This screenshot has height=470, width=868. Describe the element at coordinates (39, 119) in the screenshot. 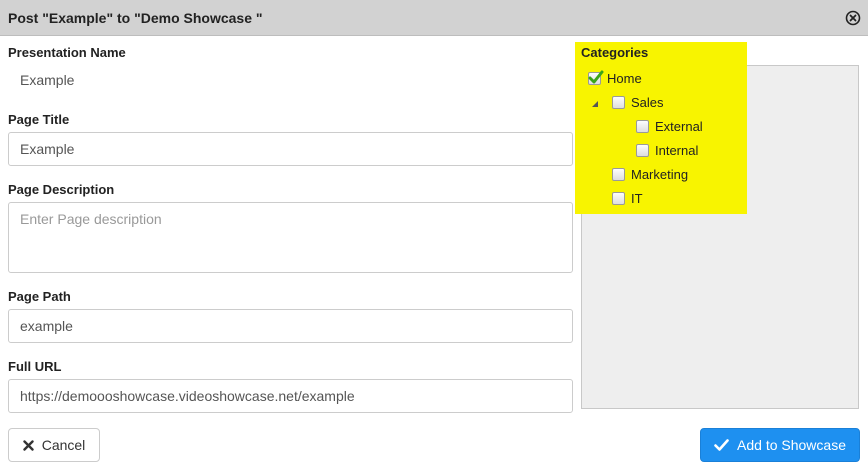

I see `page-title-label: Page Title` at that location.